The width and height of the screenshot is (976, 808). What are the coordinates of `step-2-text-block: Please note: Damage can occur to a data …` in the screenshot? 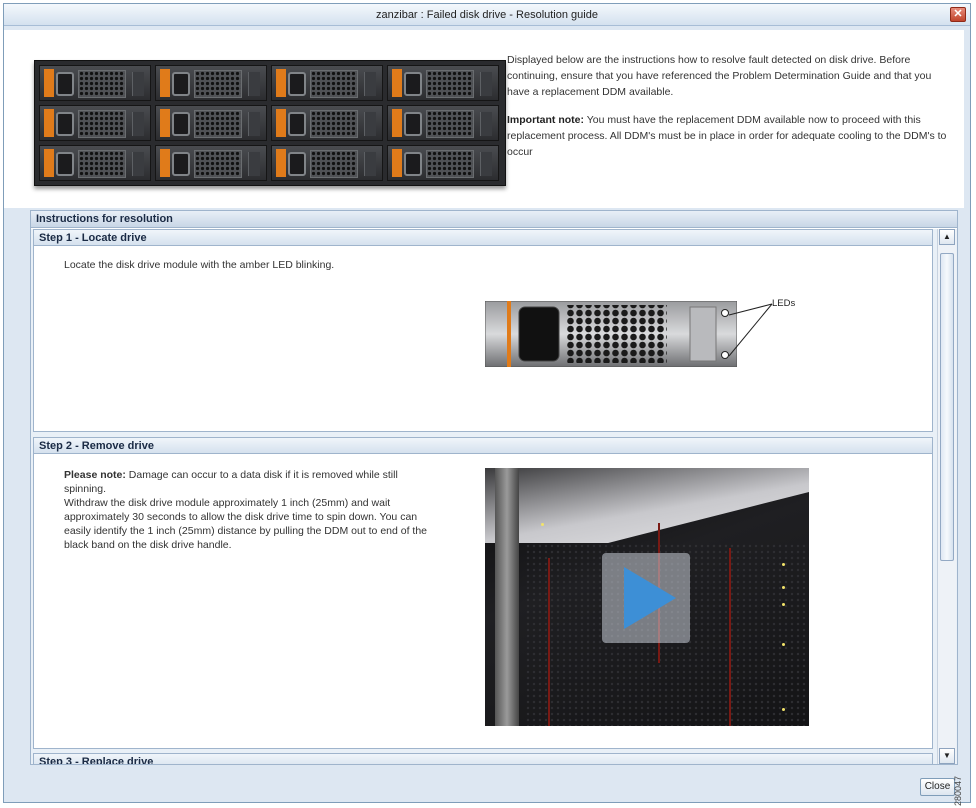 It's located at (251, 510).